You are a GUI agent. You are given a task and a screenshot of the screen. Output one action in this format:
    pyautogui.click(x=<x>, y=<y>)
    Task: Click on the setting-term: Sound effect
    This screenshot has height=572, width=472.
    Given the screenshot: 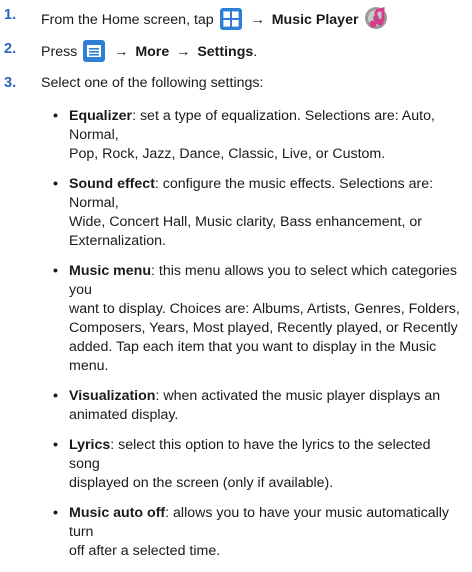 What is the action you would take?
    pyautogui.click(x=112, y=184)
    